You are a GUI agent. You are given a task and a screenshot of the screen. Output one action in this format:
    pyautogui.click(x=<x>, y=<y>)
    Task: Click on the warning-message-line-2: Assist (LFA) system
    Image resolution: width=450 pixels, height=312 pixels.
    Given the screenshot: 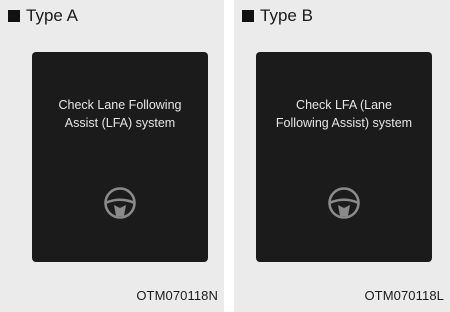 What is the action you would take?
    pyautogui.click(x=120, y=123)
    